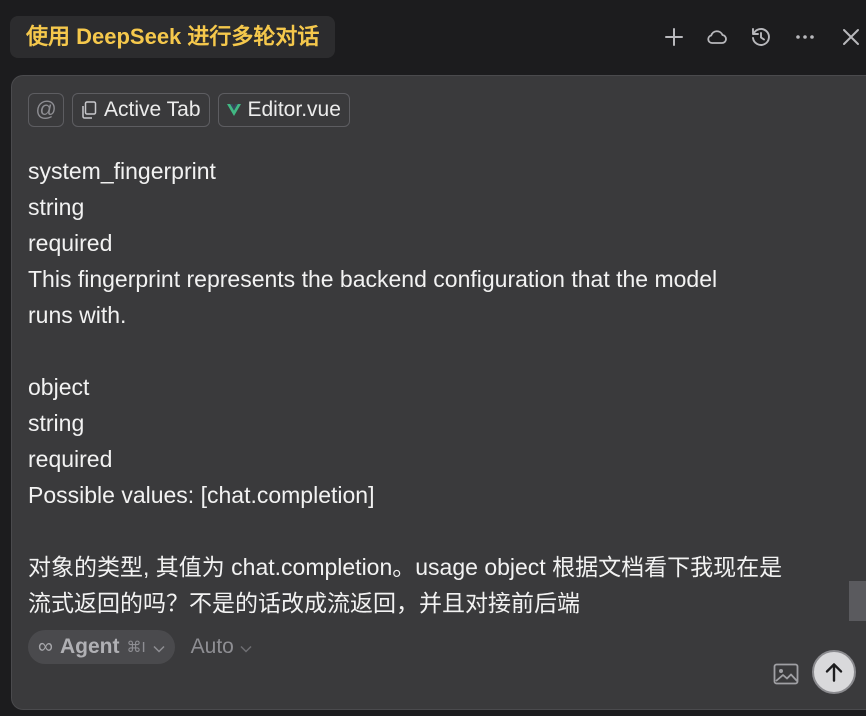 The width and height of the screenshot is (866, 716). I want to click on message-line: object, so click(59, 387).